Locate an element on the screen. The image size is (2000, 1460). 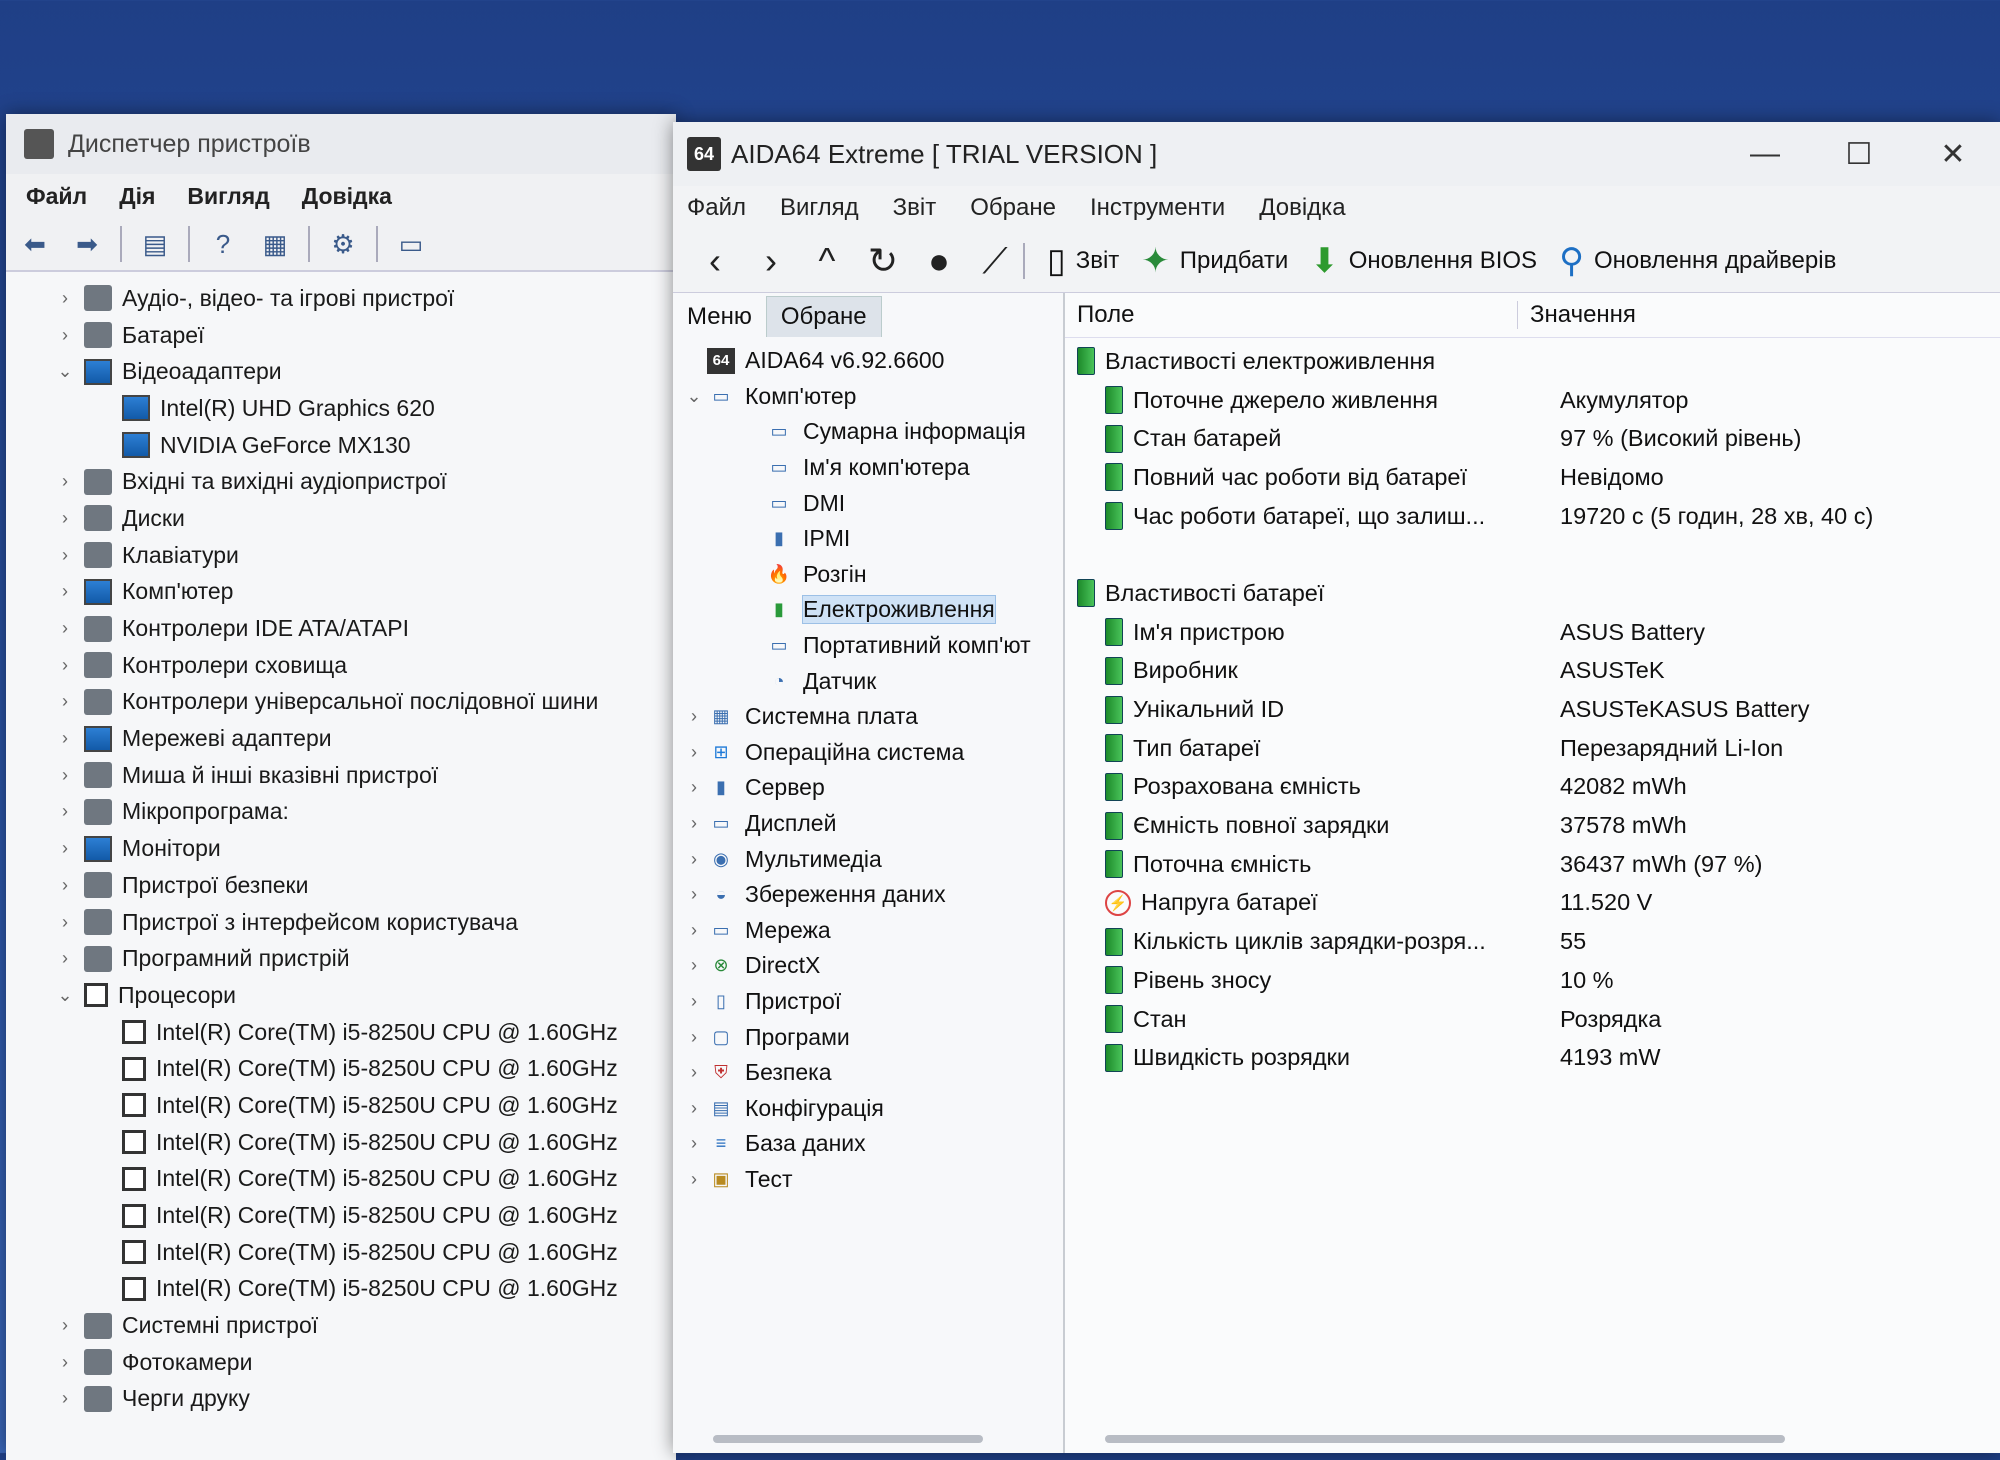
nav-tree-item: › ⛨ Безпека is located at coordinates (868, 1073).